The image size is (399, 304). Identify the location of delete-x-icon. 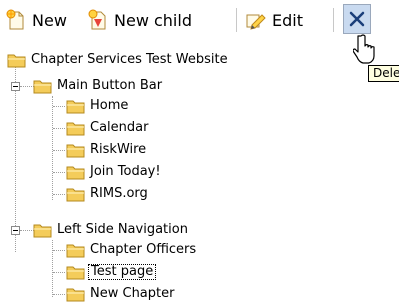
(357, 19).